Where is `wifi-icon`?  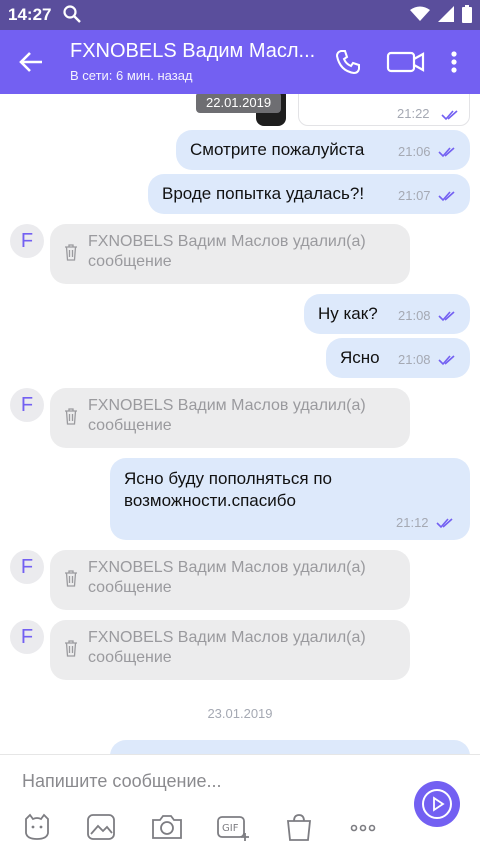 wifi-icon is located at coordinates (420, 13).